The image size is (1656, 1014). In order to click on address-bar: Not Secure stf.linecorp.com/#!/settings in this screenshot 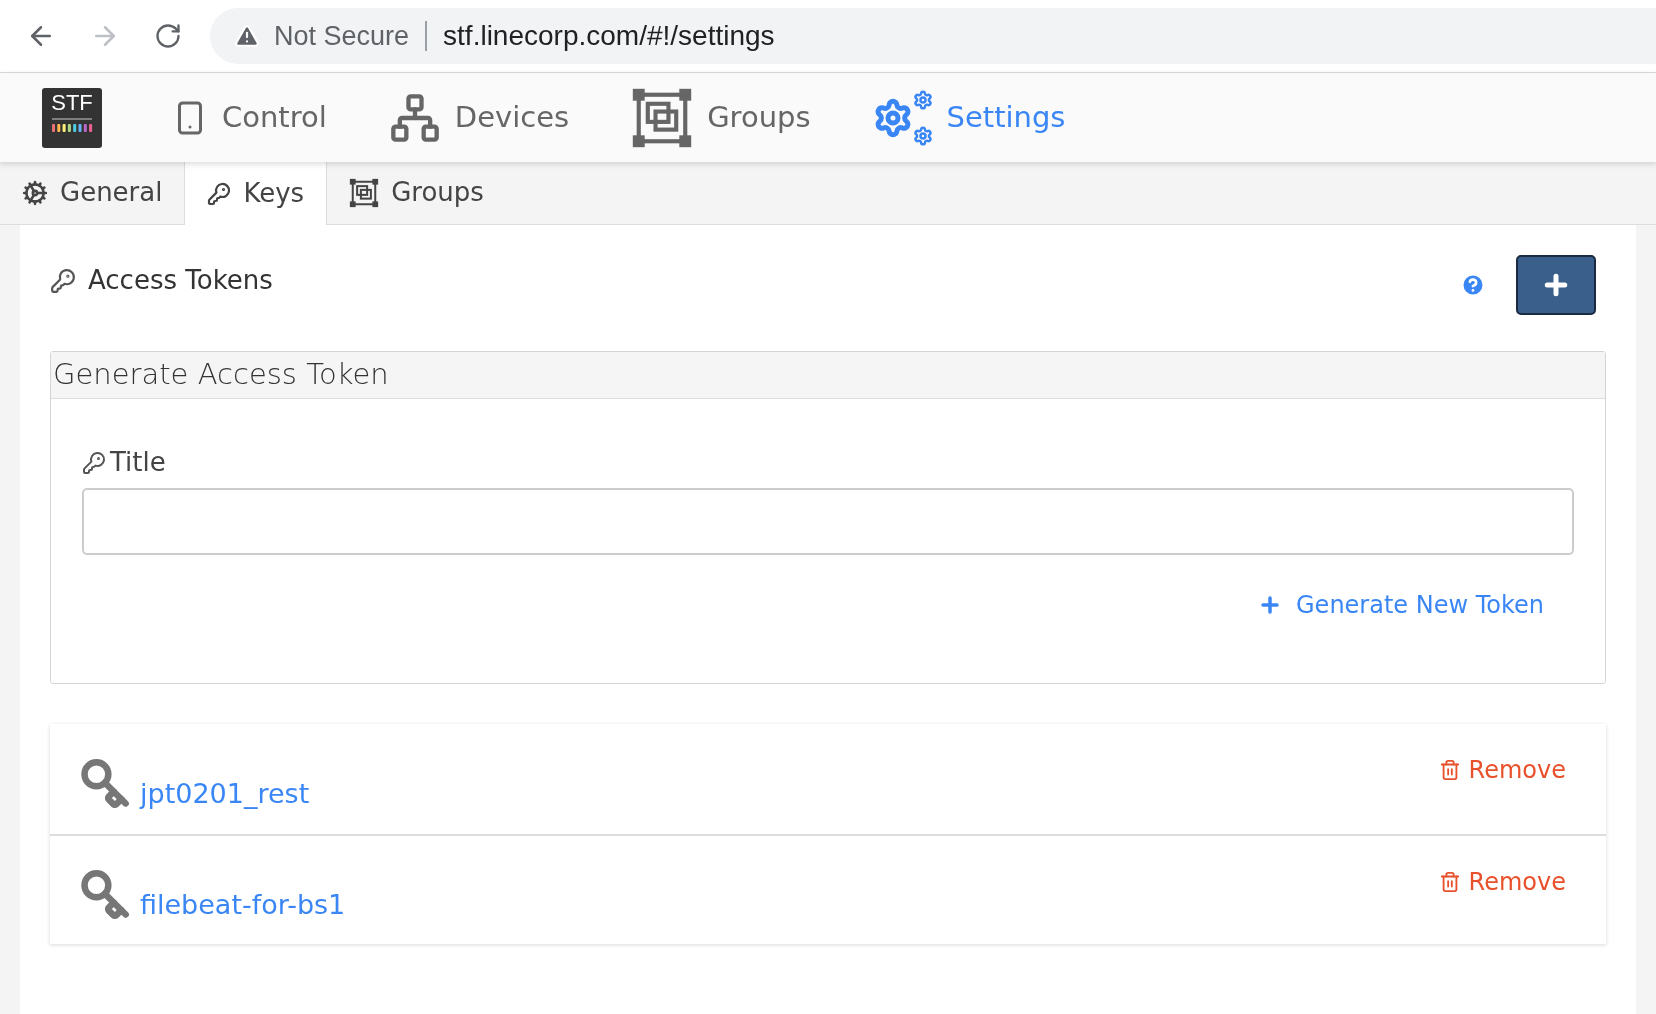, I will do `click(933, 36)`.